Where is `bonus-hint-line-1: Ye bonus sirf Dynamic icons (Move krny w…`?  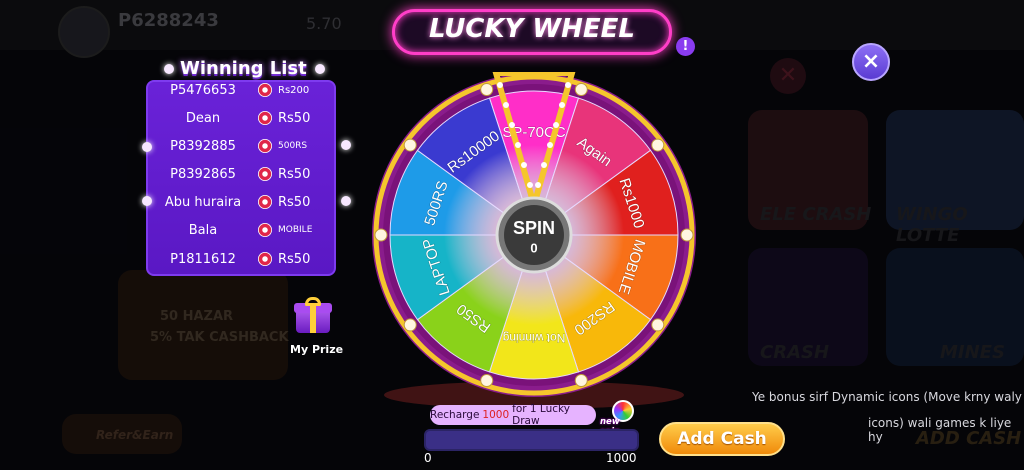
bonus-hint-line-1: Ye bonus sirf Dynamic icons (Move krny w… is located at coordinates (887, 397).